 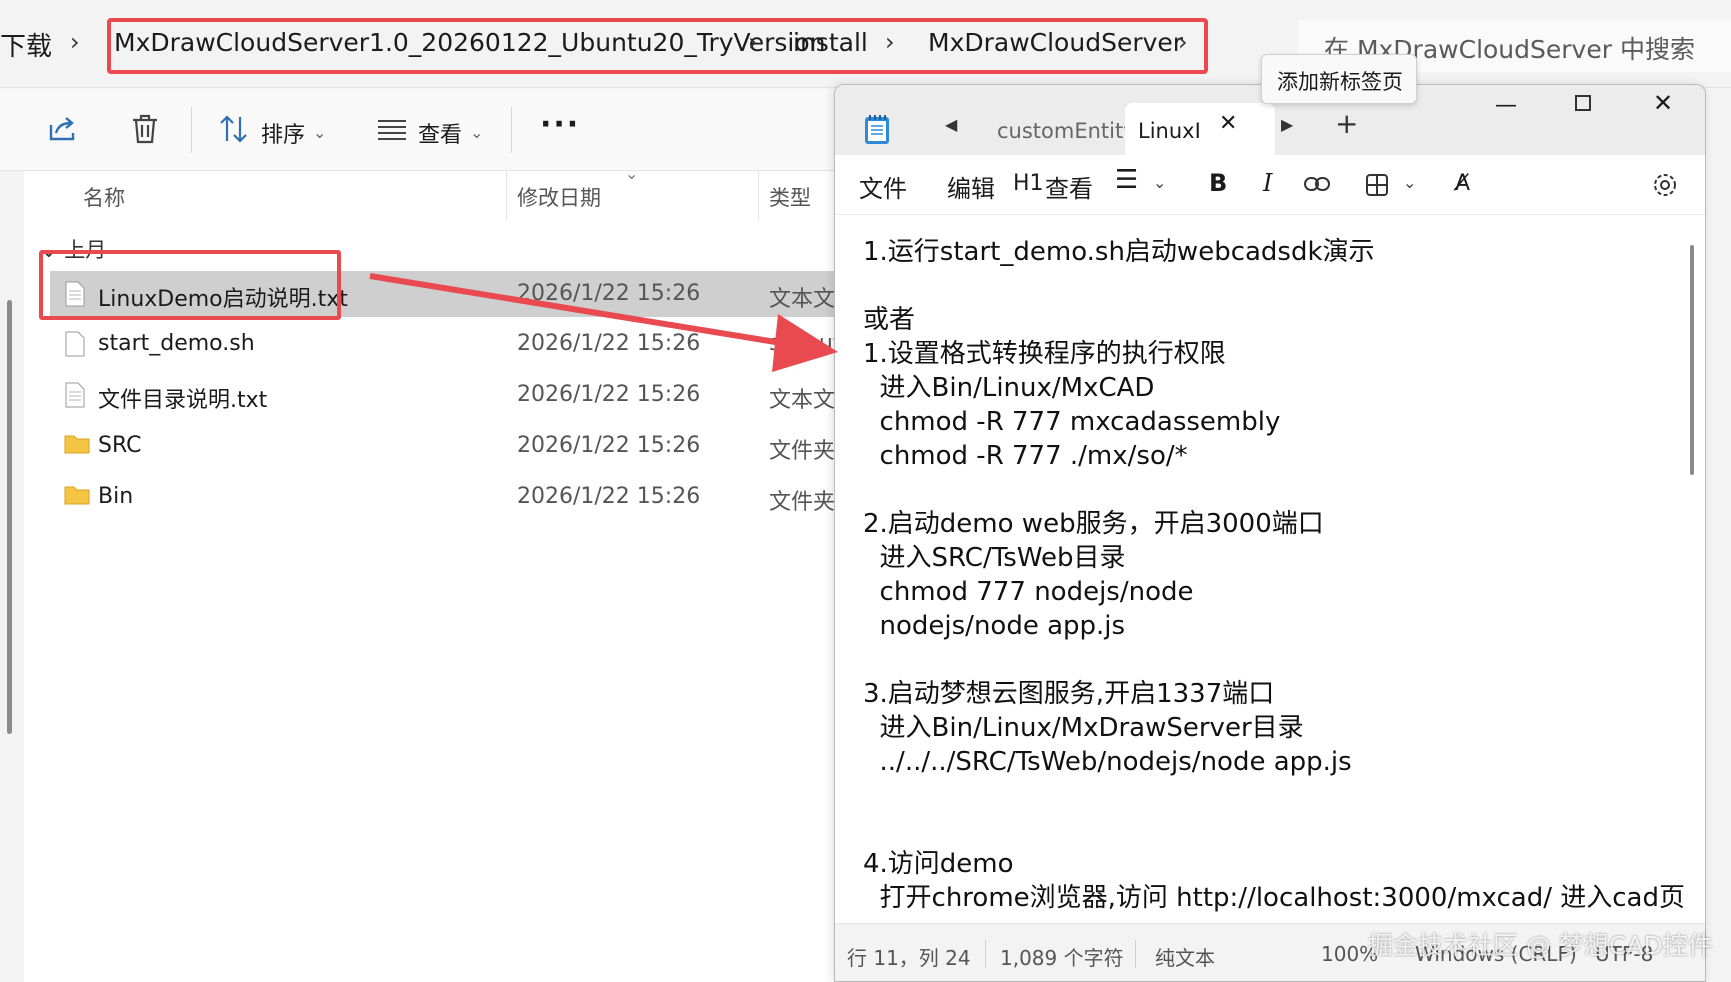 I want to click on text-line: ../../../SRC/TsWeb/nodejs/node app.js, so click(x=1263, y=762).